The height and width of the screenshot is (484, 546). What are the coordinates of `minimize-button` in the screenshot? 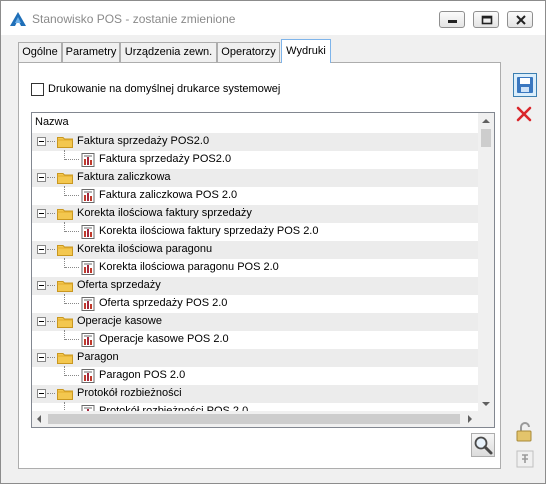 It's located at (452, 19).